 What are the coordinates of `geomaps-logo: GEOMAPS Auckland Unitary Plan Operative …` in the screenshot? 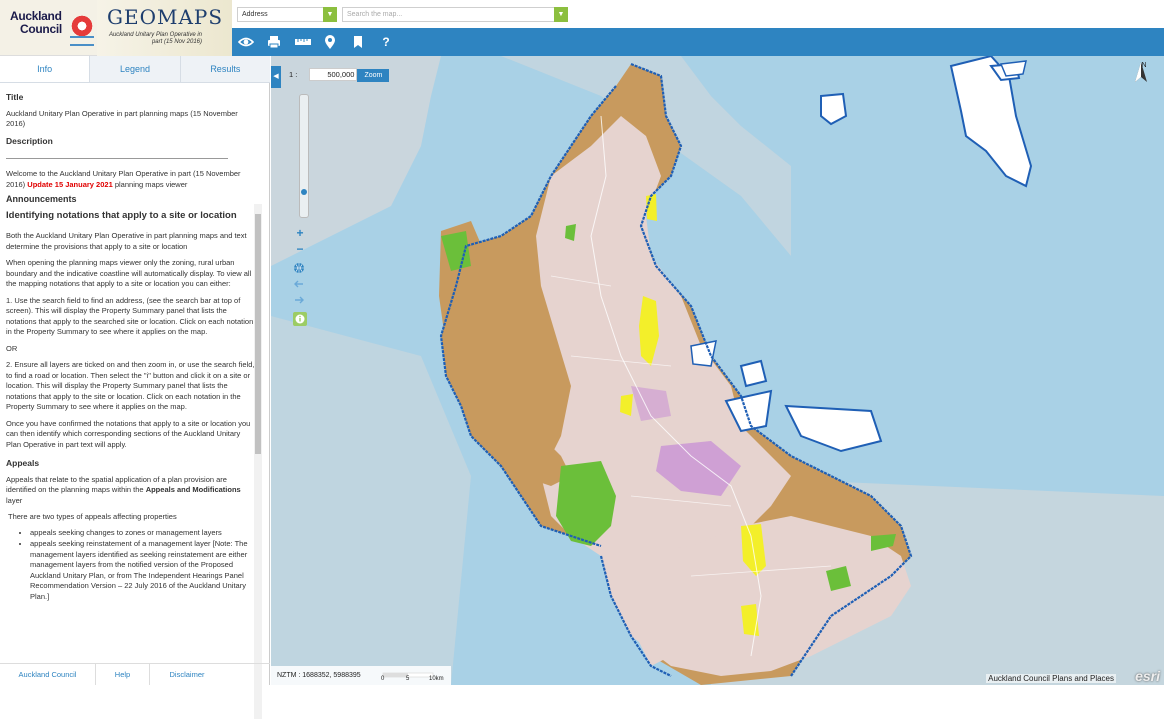 It's located at (164, 28).